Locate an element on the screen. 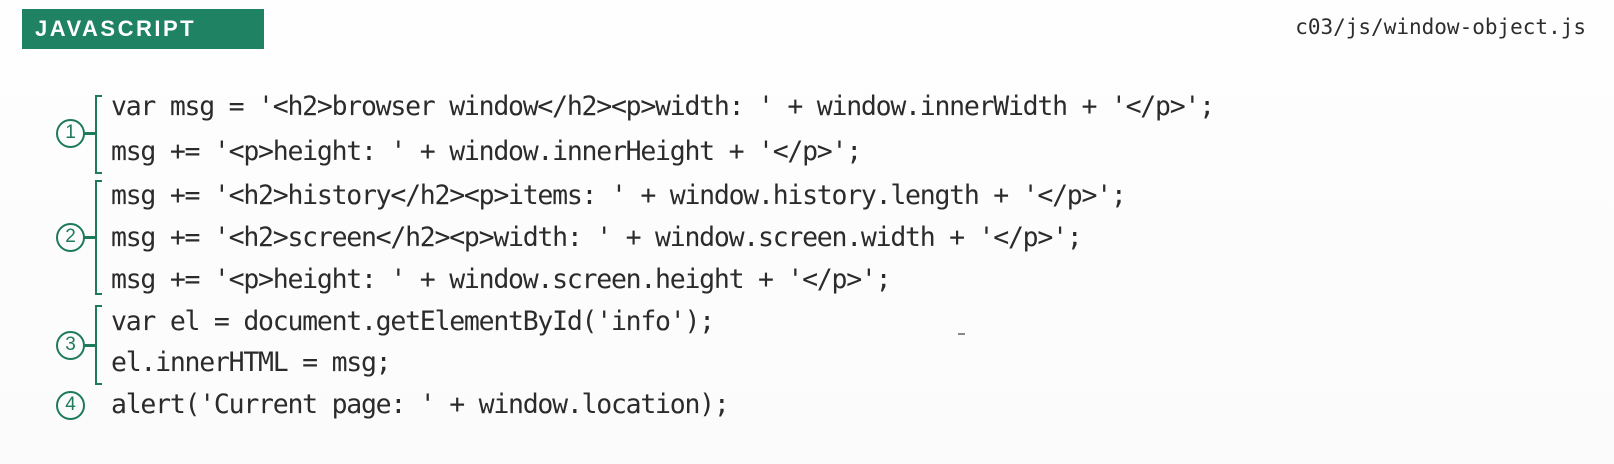  step-marker-3: 3 is located at coordinates (70, 345).